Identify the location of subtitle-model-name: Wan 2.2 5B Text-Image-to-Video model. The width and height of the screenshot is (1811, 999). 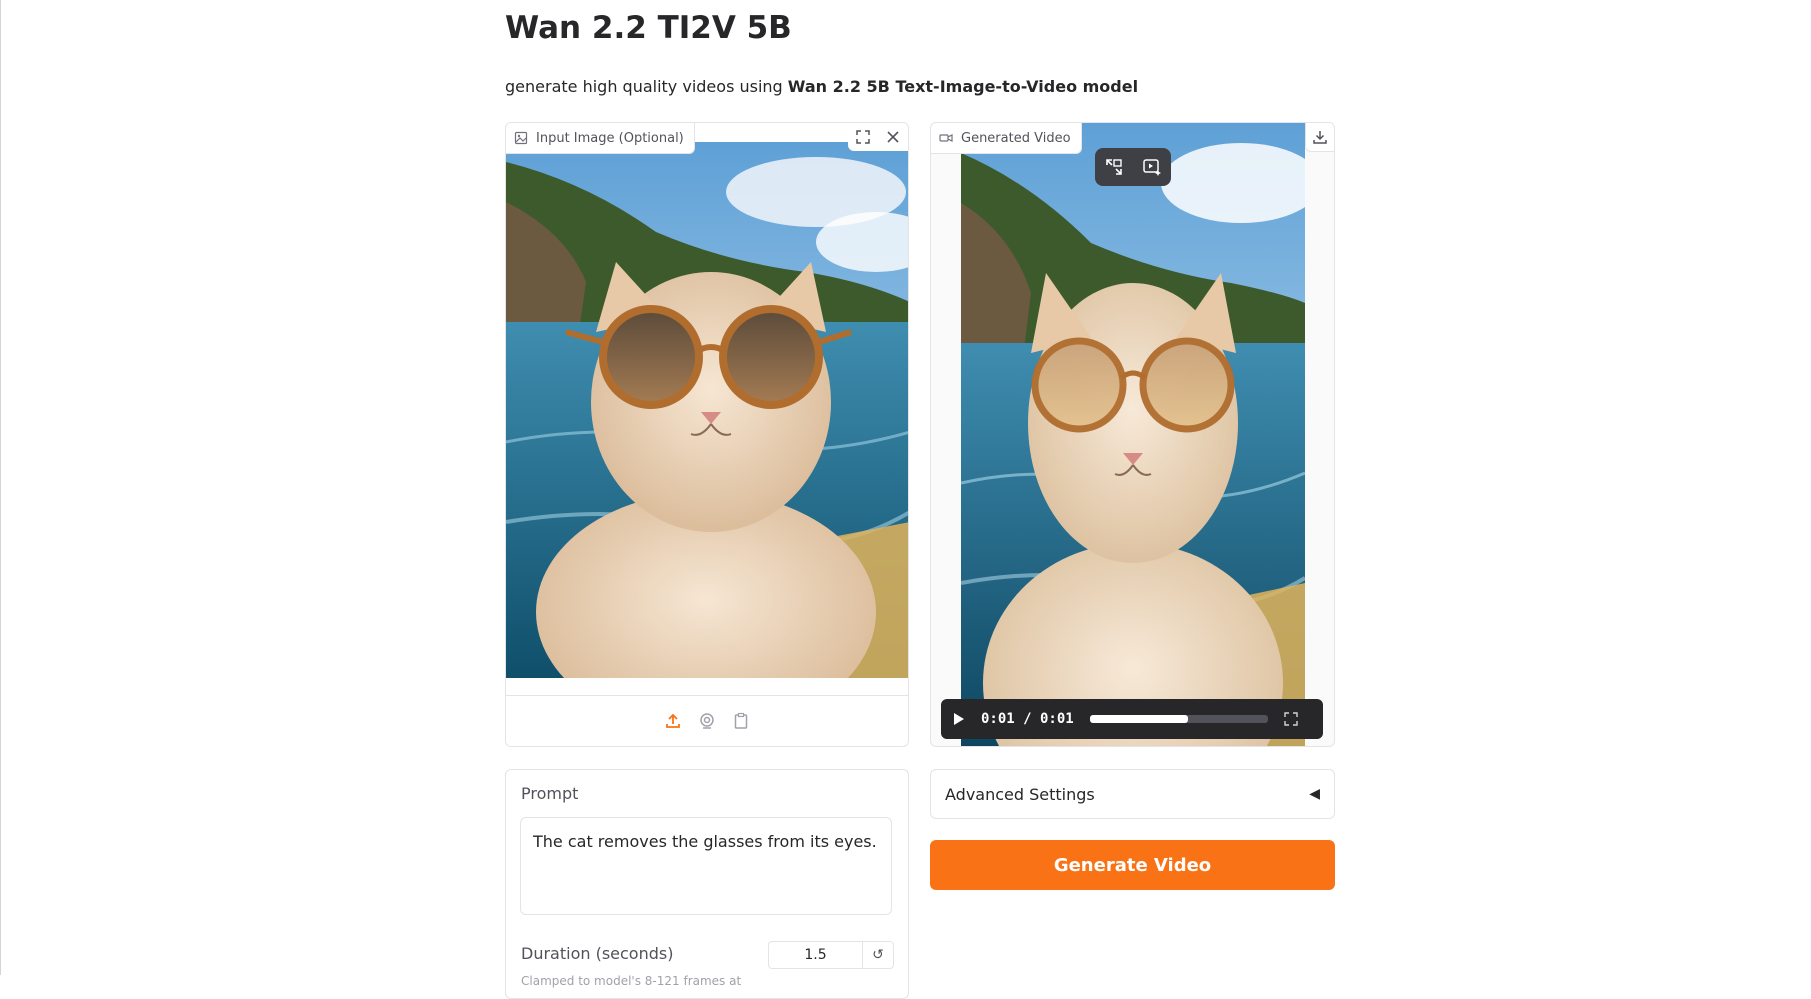
(963, 86).